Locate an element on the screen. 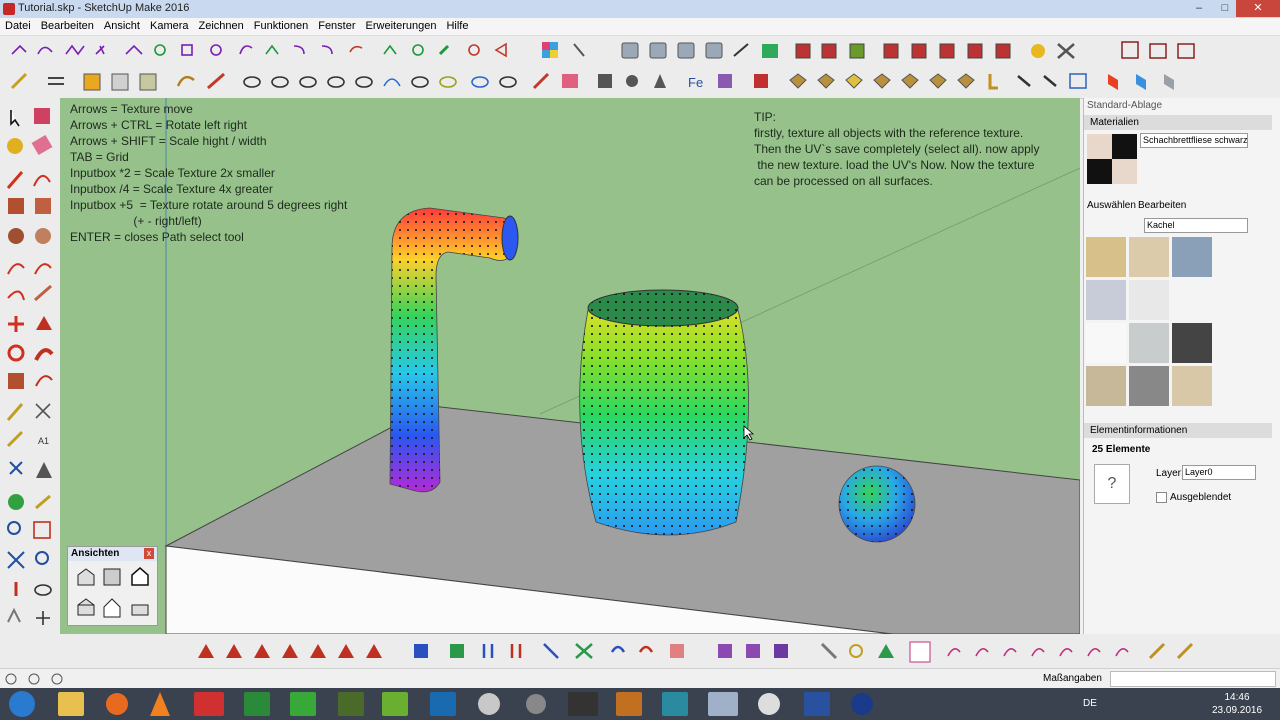 This screenshot has height=720, width=1280. measurements-input is located at coordinates (1193, 679).